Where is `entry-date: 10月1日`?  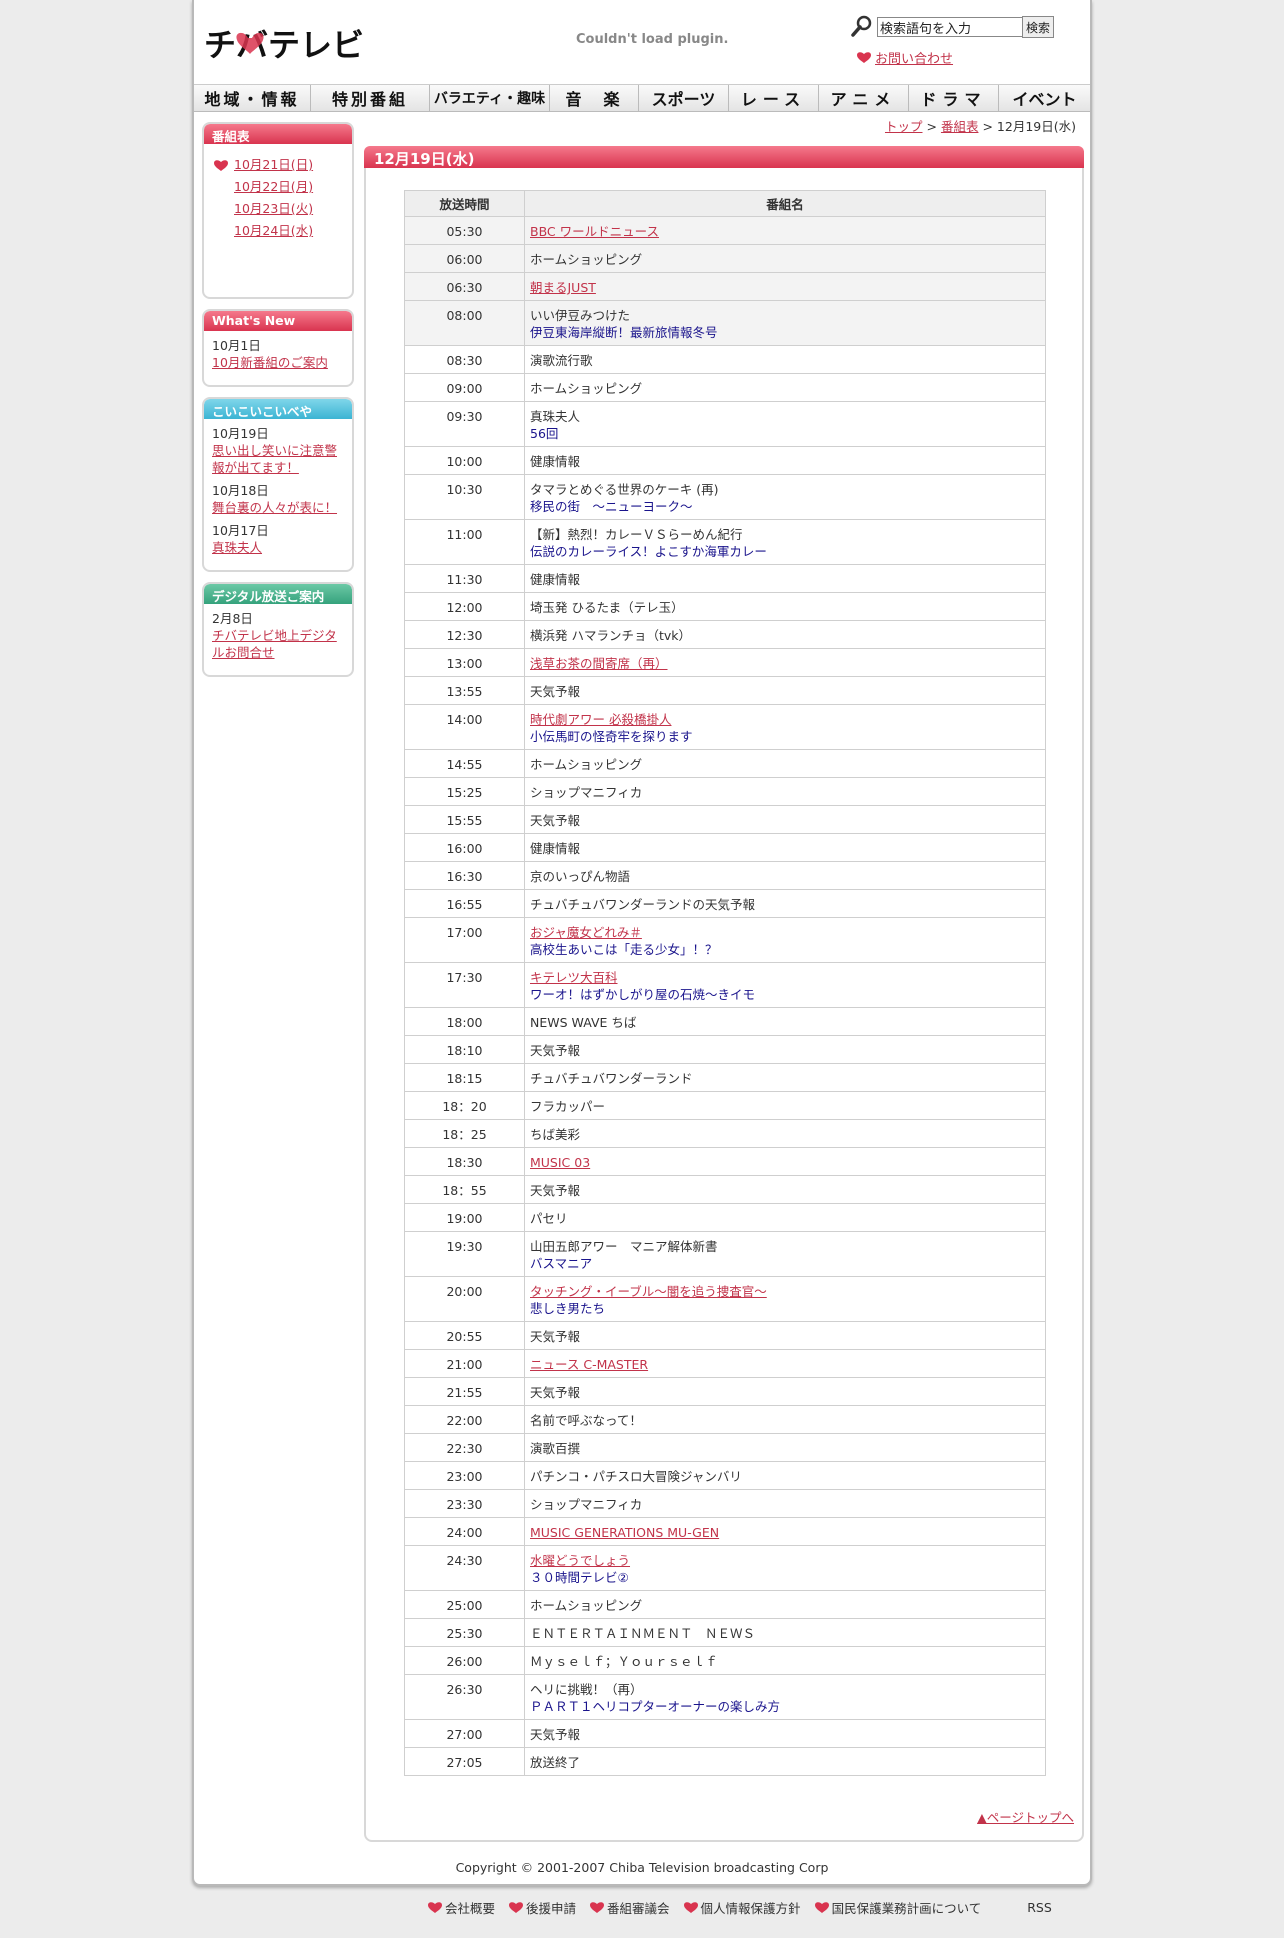
entry-date: 10月1日 is located at coordinates (236, 345).